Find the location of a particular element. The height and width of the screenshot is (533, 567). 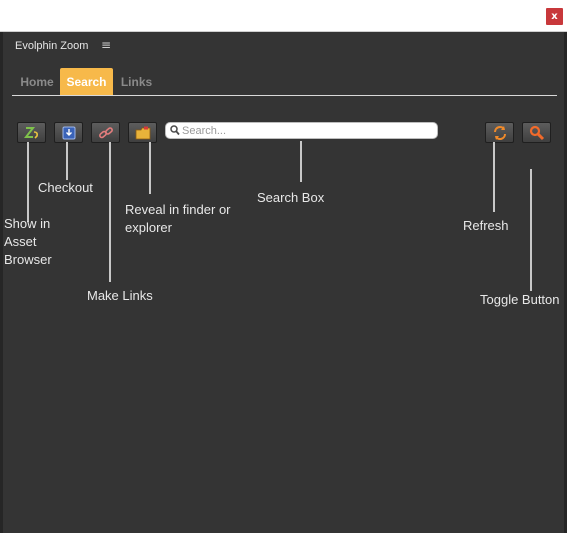

callout-reveal-in-finder: Reveal in finder or explorer is located at coordinates (178, 218).